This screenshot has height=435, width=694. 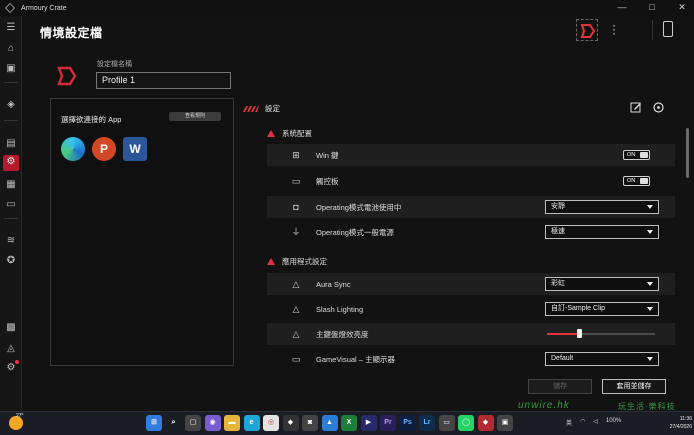 What do you see at coordinates (11, 185) in the screenshot?
I see `gamevisual-icon: ▦` at bounding box center [11, 185].